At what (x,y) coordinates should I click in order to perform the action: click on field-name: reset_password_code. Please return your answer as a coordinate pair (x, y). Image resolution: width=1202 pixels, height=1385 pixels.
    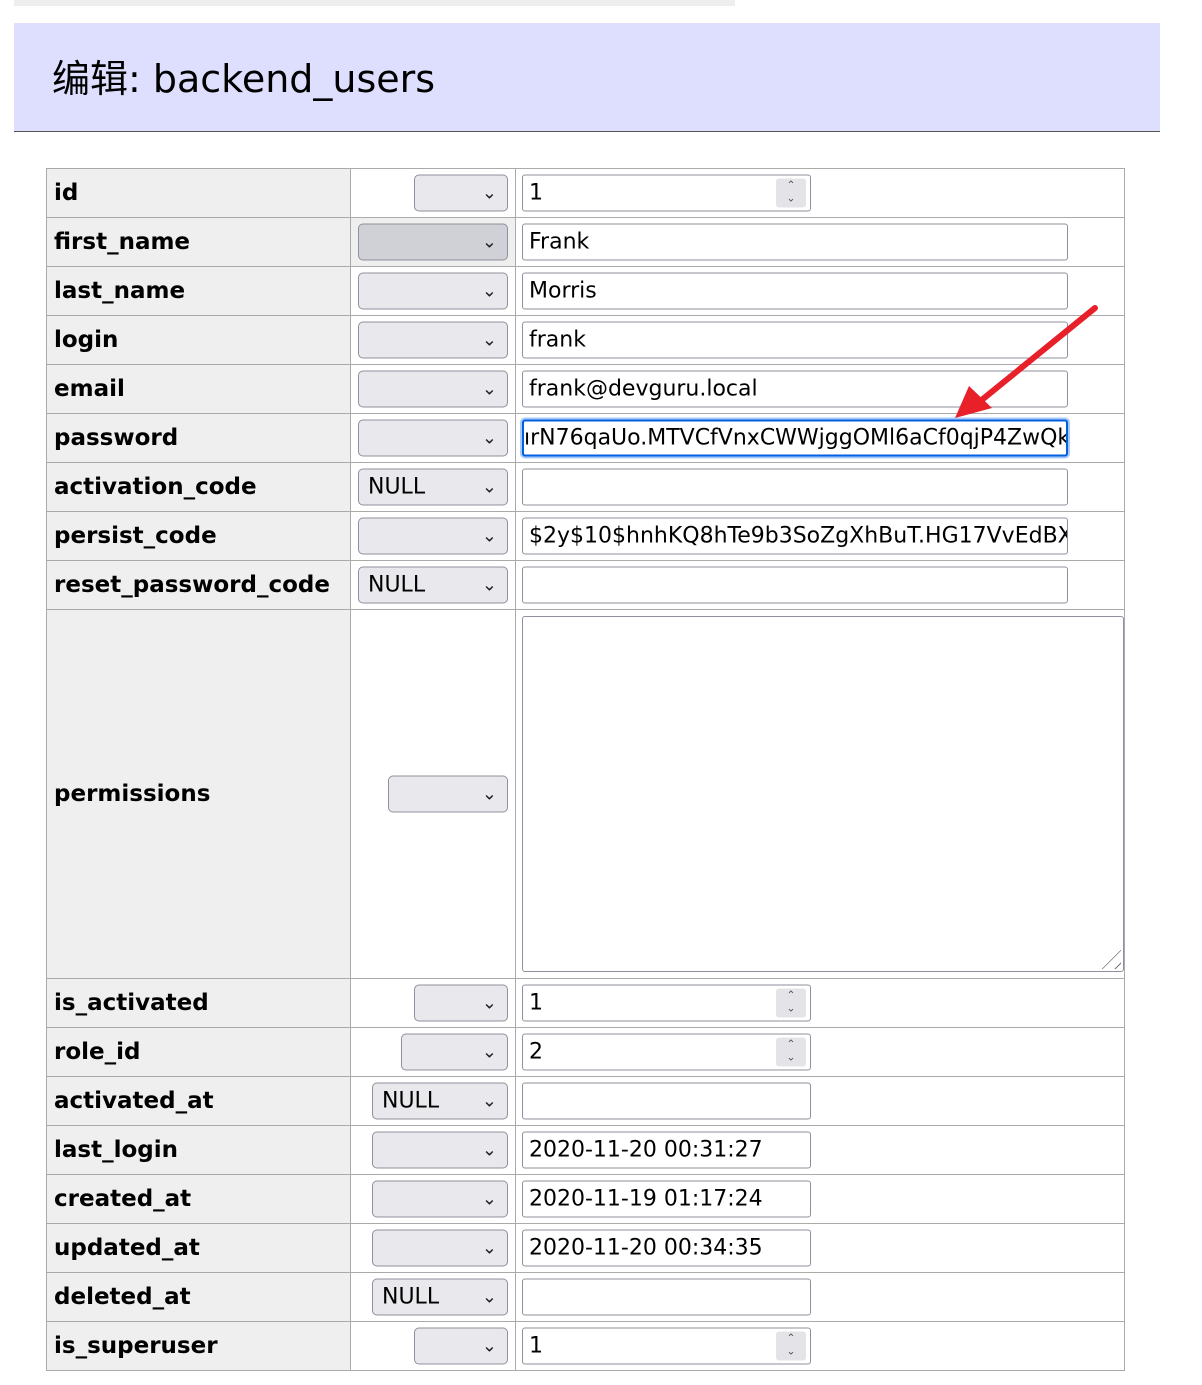
    Looking at the image, I should click on (198, 585).